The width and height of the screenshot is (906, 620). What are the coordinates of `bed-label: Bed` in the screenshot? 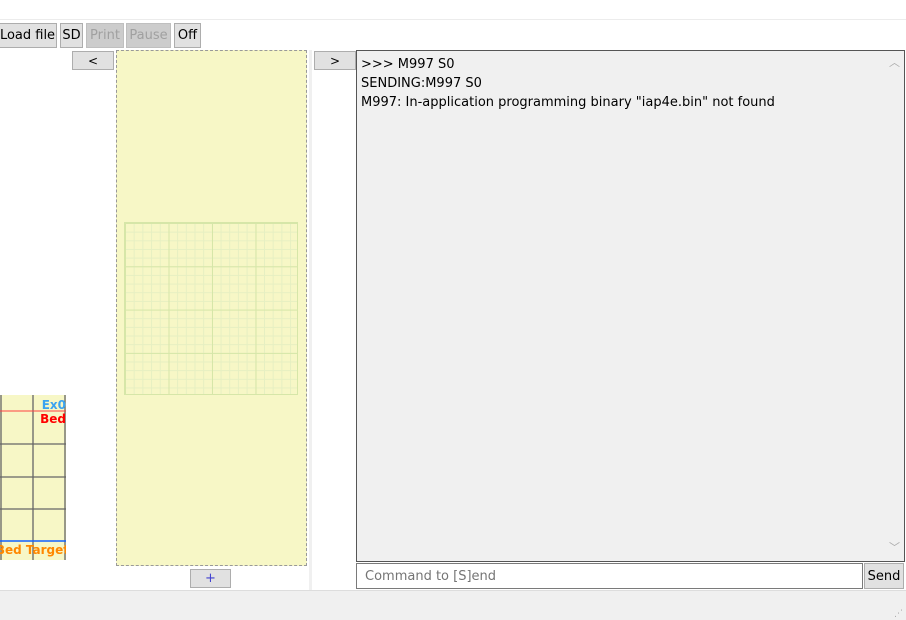 It's located at (53, 419).